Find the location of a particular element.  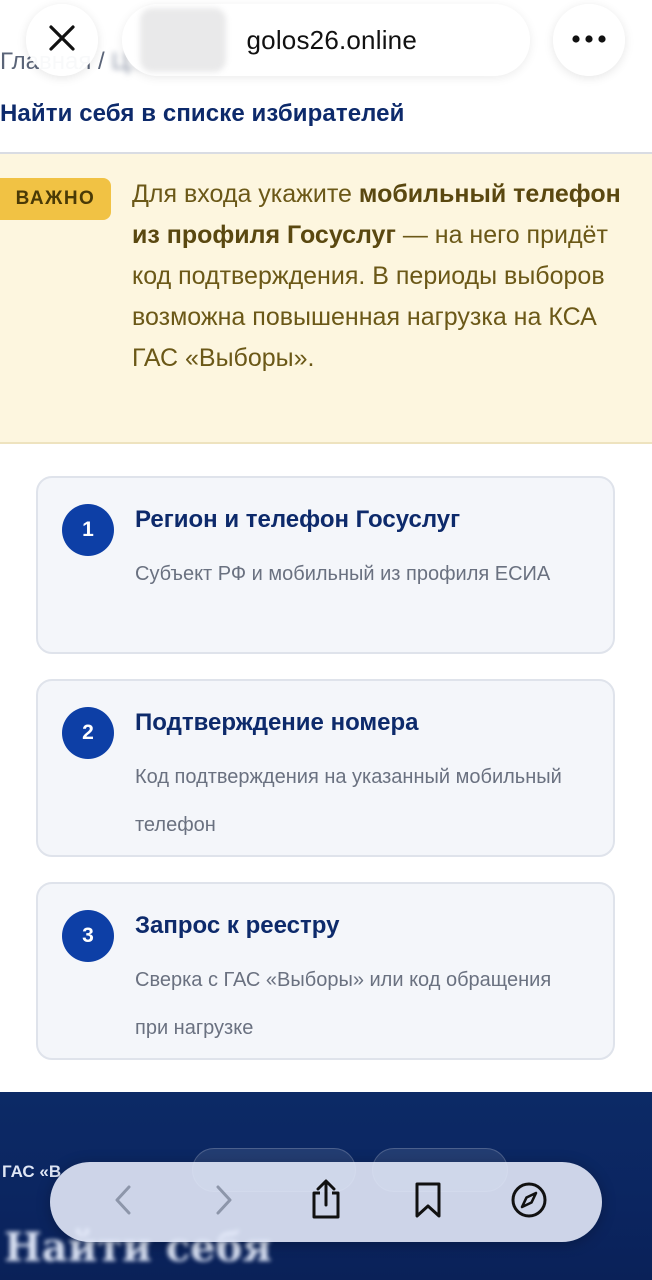

chevron-right-icon is located at coordinates (224, 1202).